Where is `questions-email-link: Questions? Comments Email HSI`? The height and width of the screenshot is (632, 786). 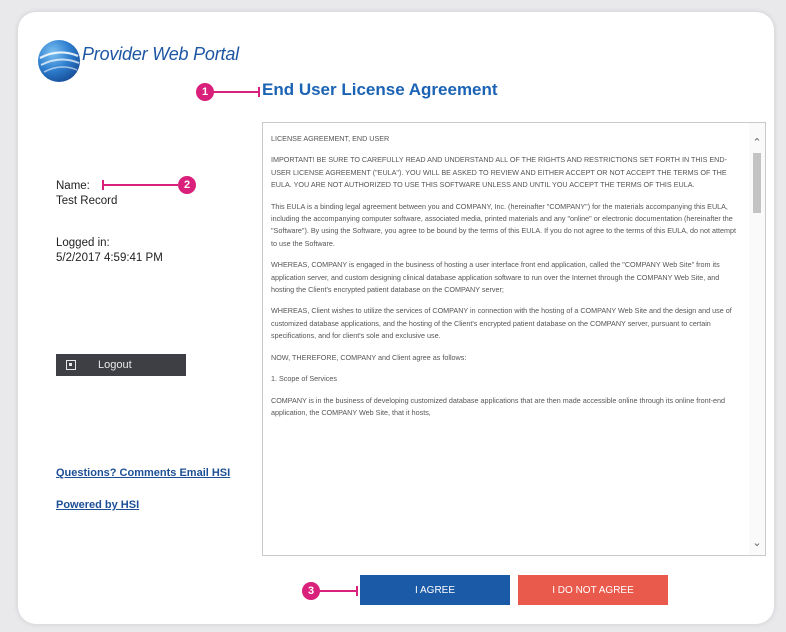
questions-email-link: Questions? Comments Email HSI is located at coordinates (143, 473).